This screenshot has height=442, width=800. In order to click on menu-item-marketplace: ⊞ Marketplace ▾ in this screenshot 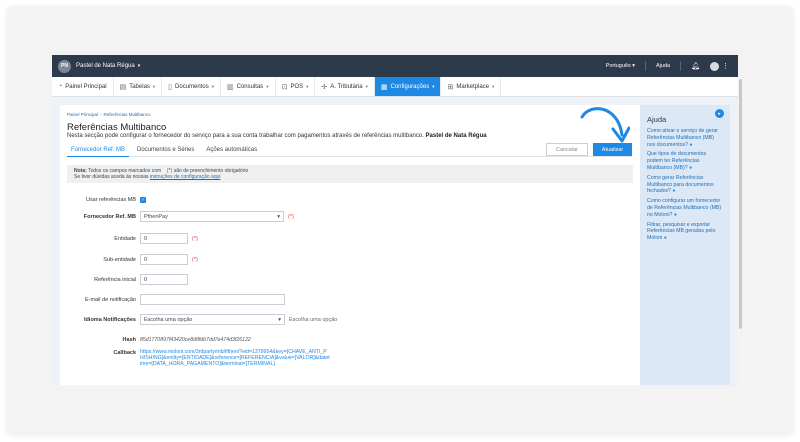, I will do `click(471, 86)`.